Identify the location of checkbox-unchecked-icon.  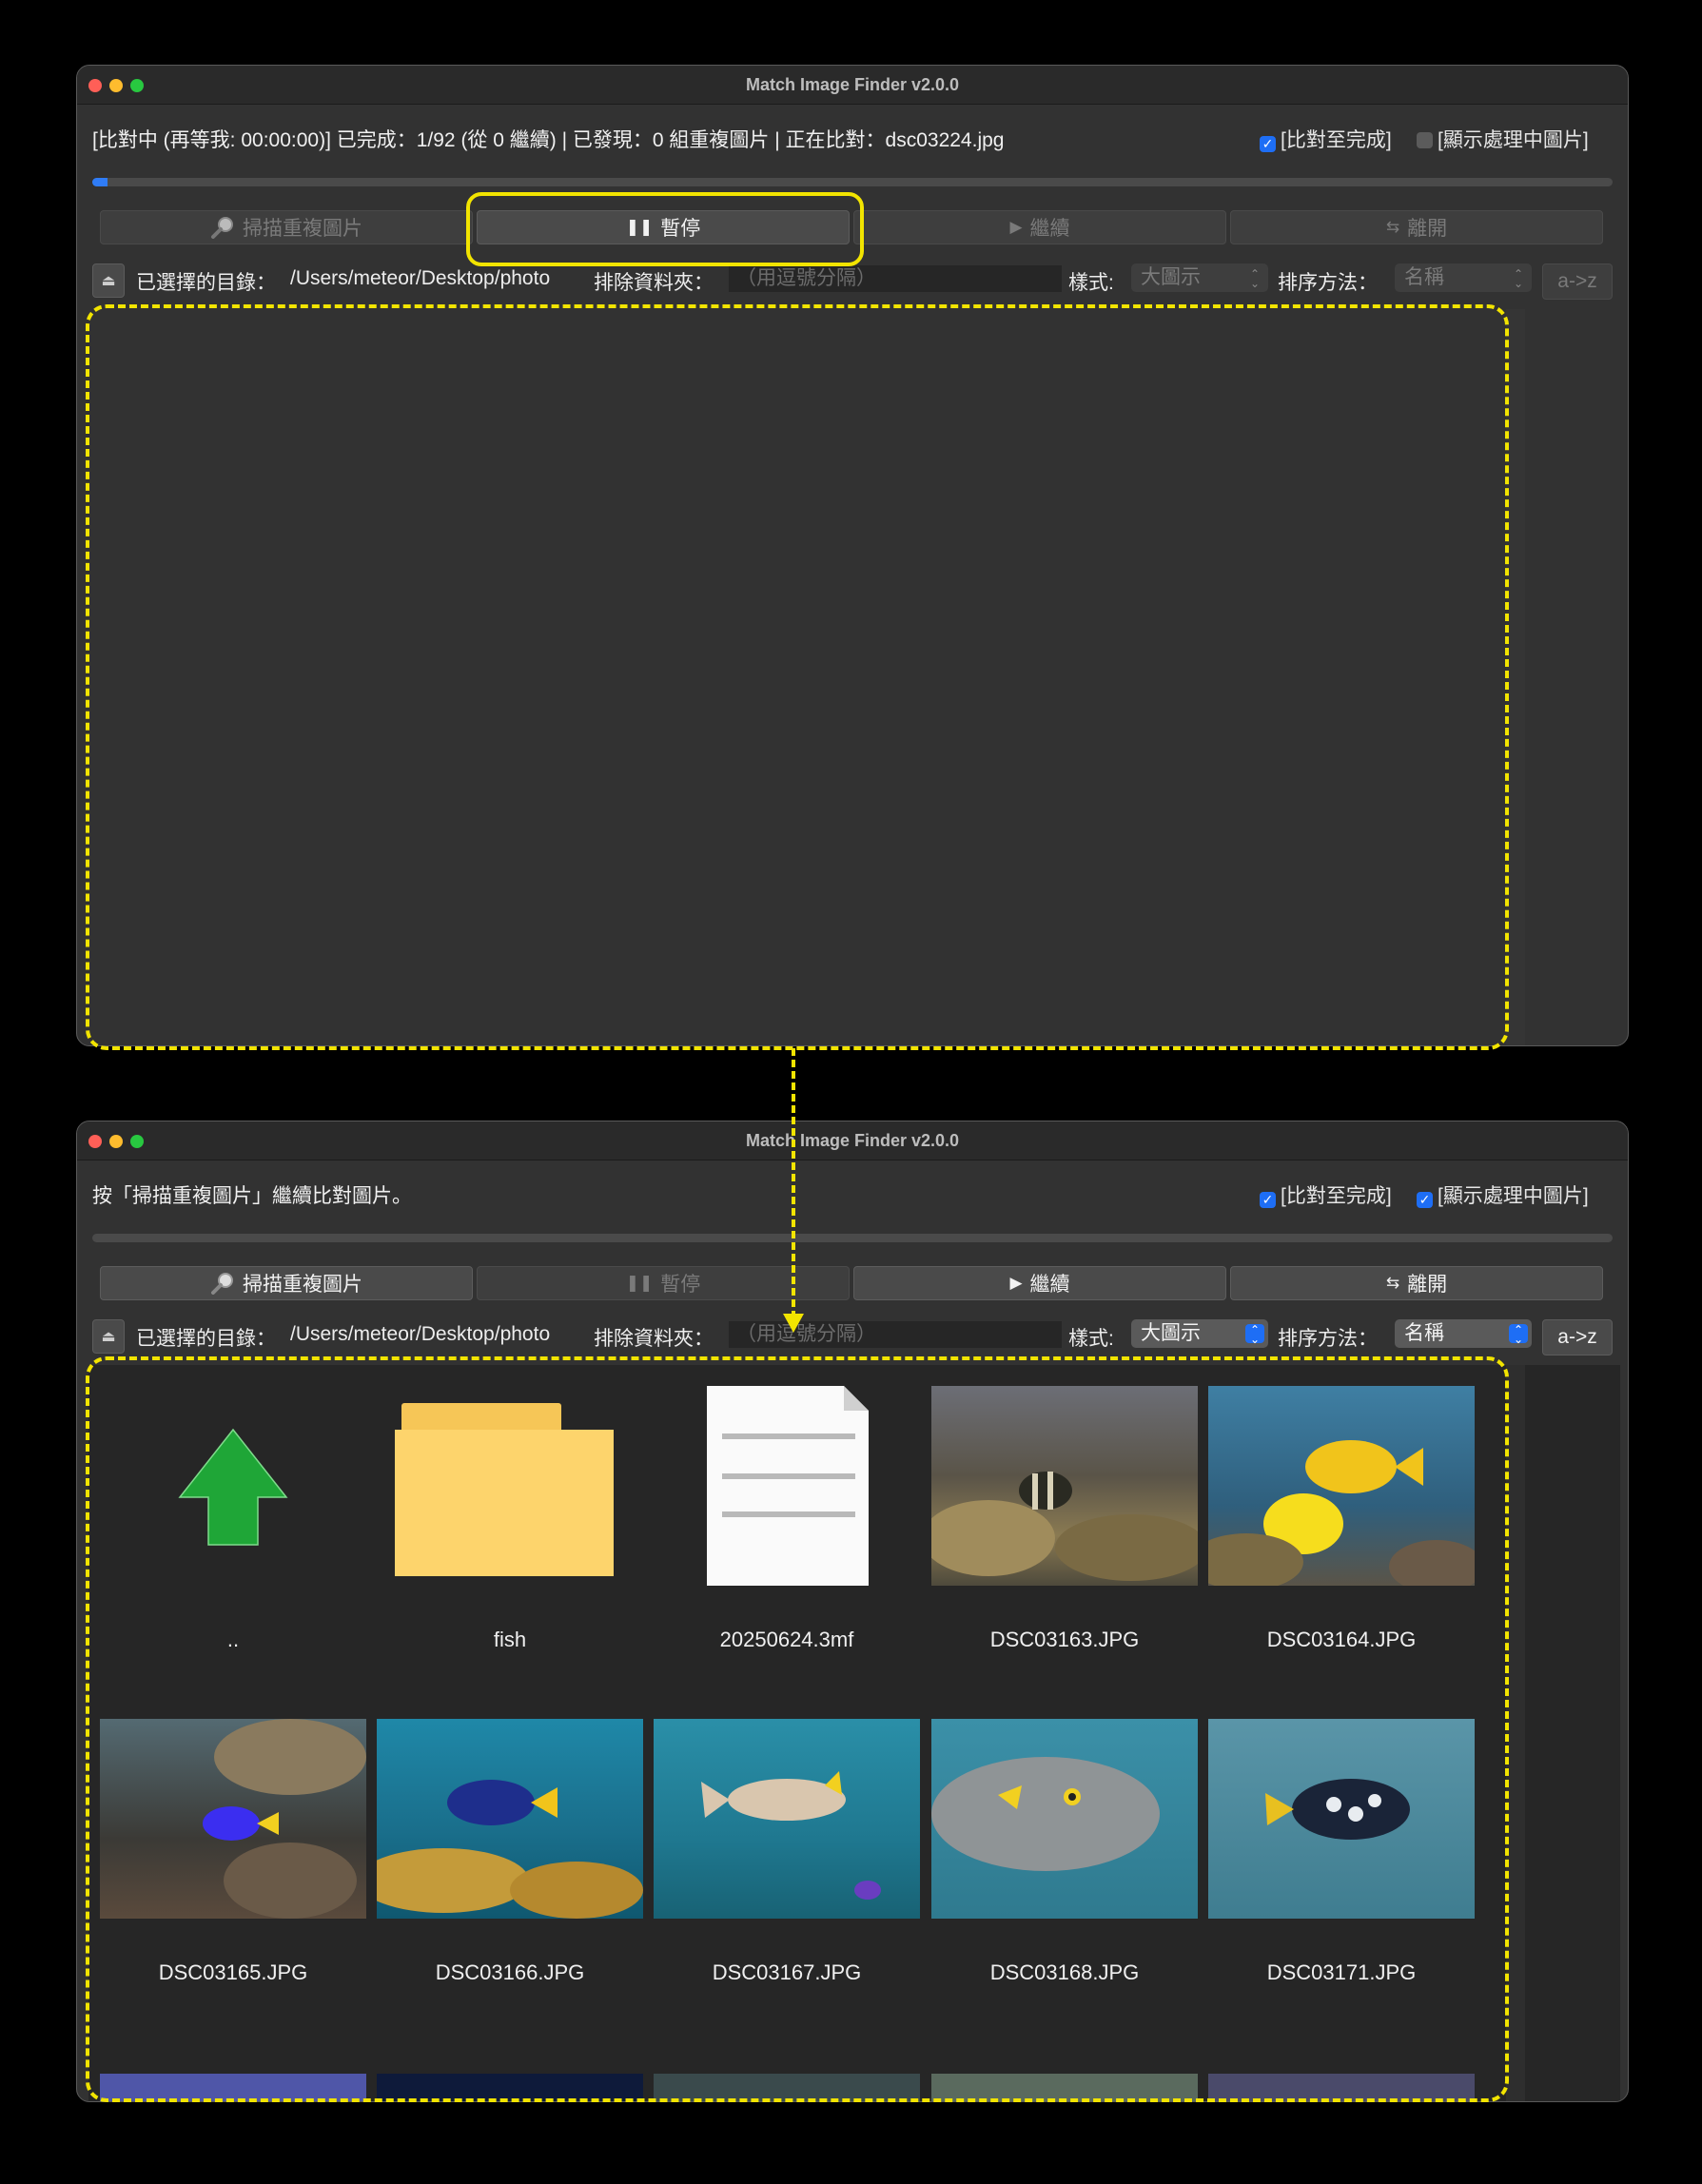
(1425, 140).